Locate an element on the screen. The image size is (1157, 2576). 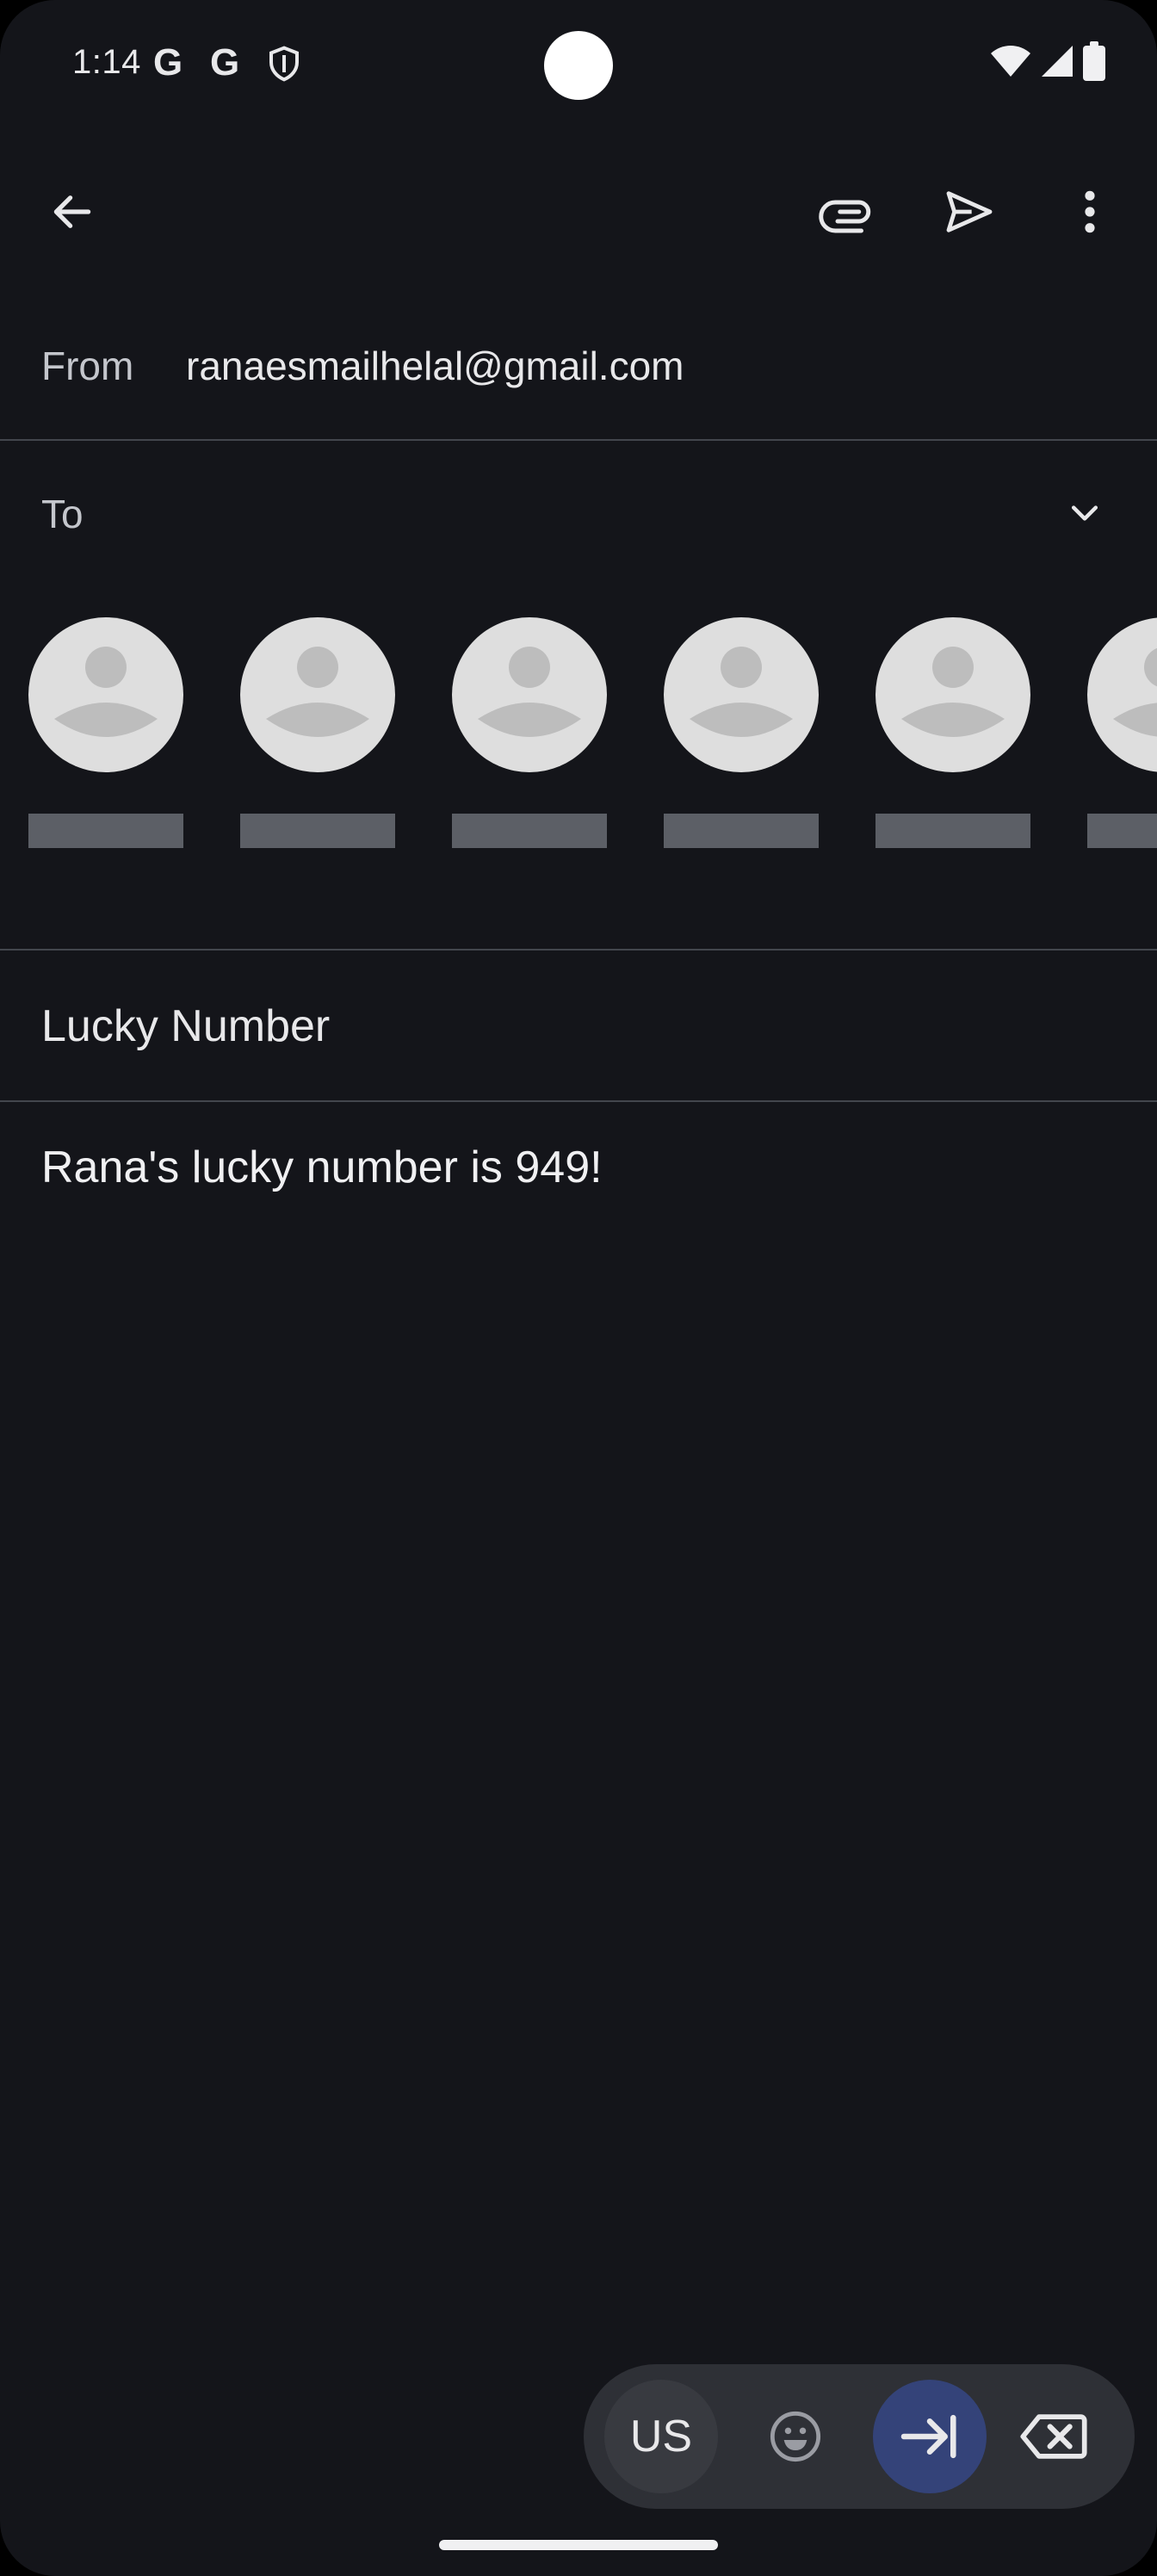
language-label: US is located at coordinates (661, 2436).